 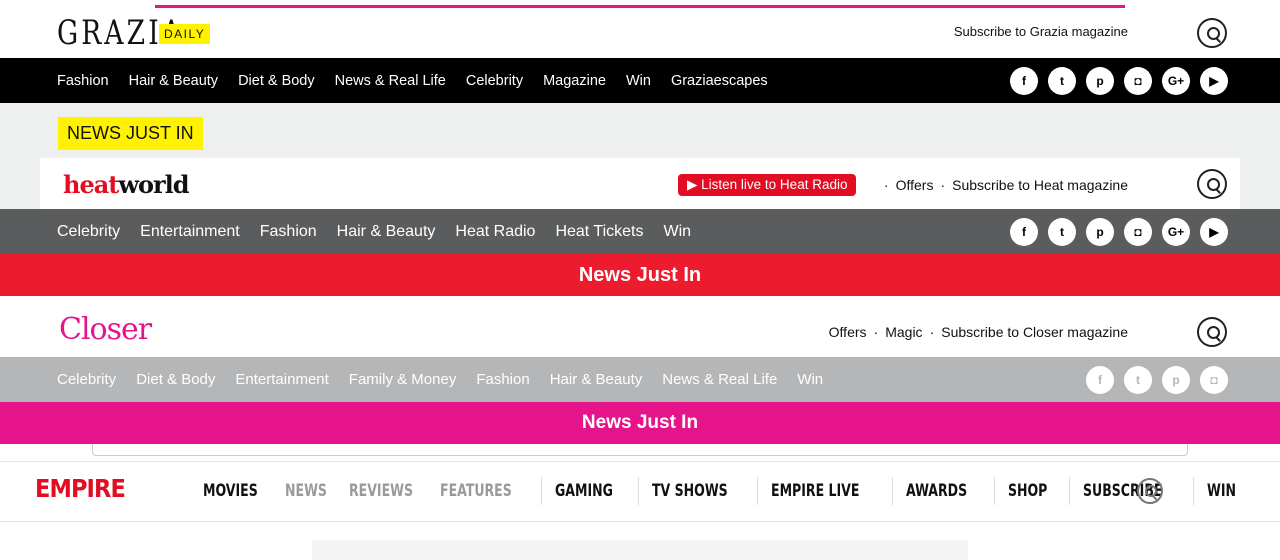 What do you see at coordinates (640, 450) in the screenshot?
I see `closer-ticker-bar` at bounding box center [640, 450].